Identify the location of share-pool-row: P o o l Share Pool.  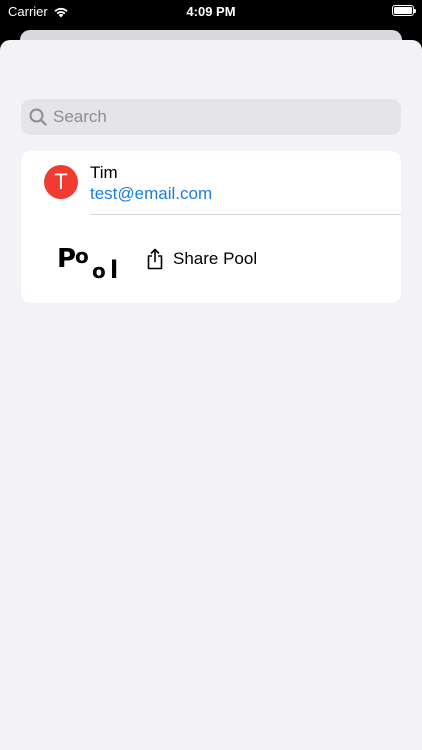
(211, 259).